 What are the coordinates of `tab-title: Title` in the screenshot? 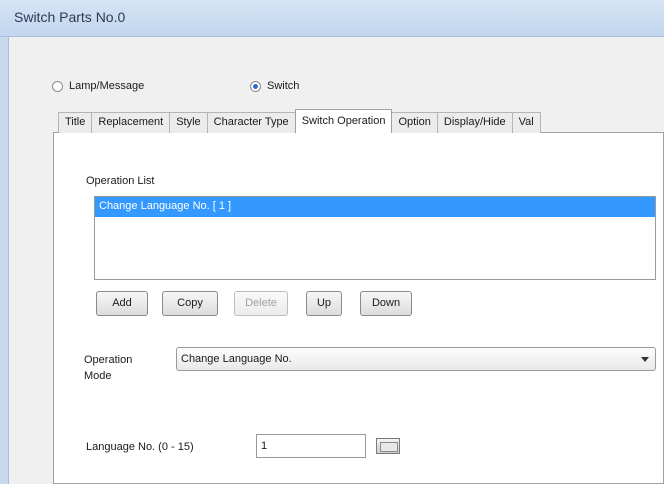 It's located at (75, 122).